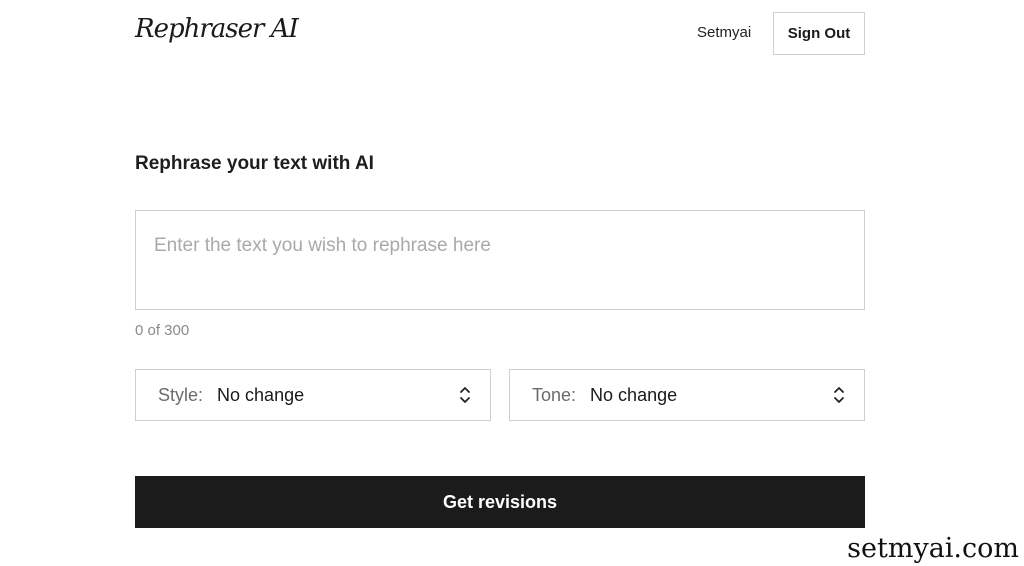  What do you see at coordinates (181, 394) in the screenshot?
I see `style-select-label: Style:` at bounding box center [181, 394].